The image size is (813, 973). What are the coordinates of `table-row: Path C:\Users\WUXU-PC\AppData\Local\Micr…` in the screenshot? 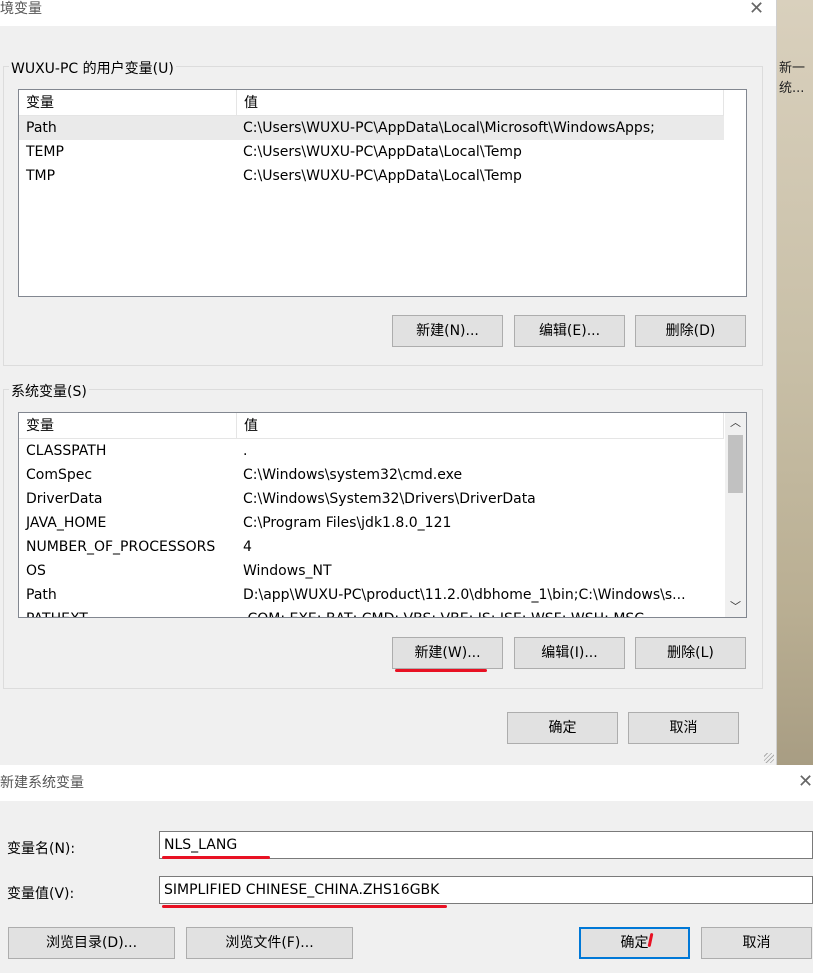 It's located at (371, 128).